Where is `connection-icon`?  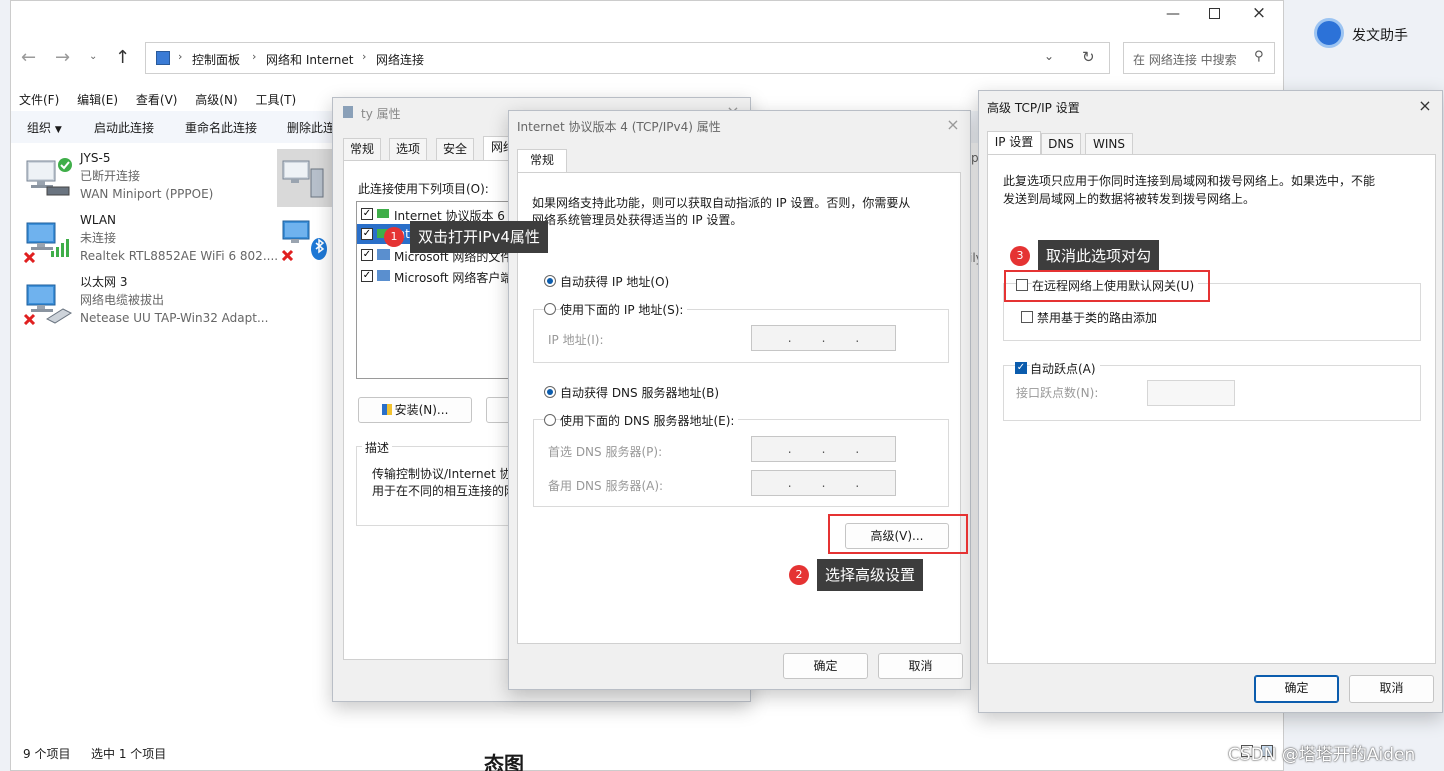 connection-icon is located at coordinates (348, 112).